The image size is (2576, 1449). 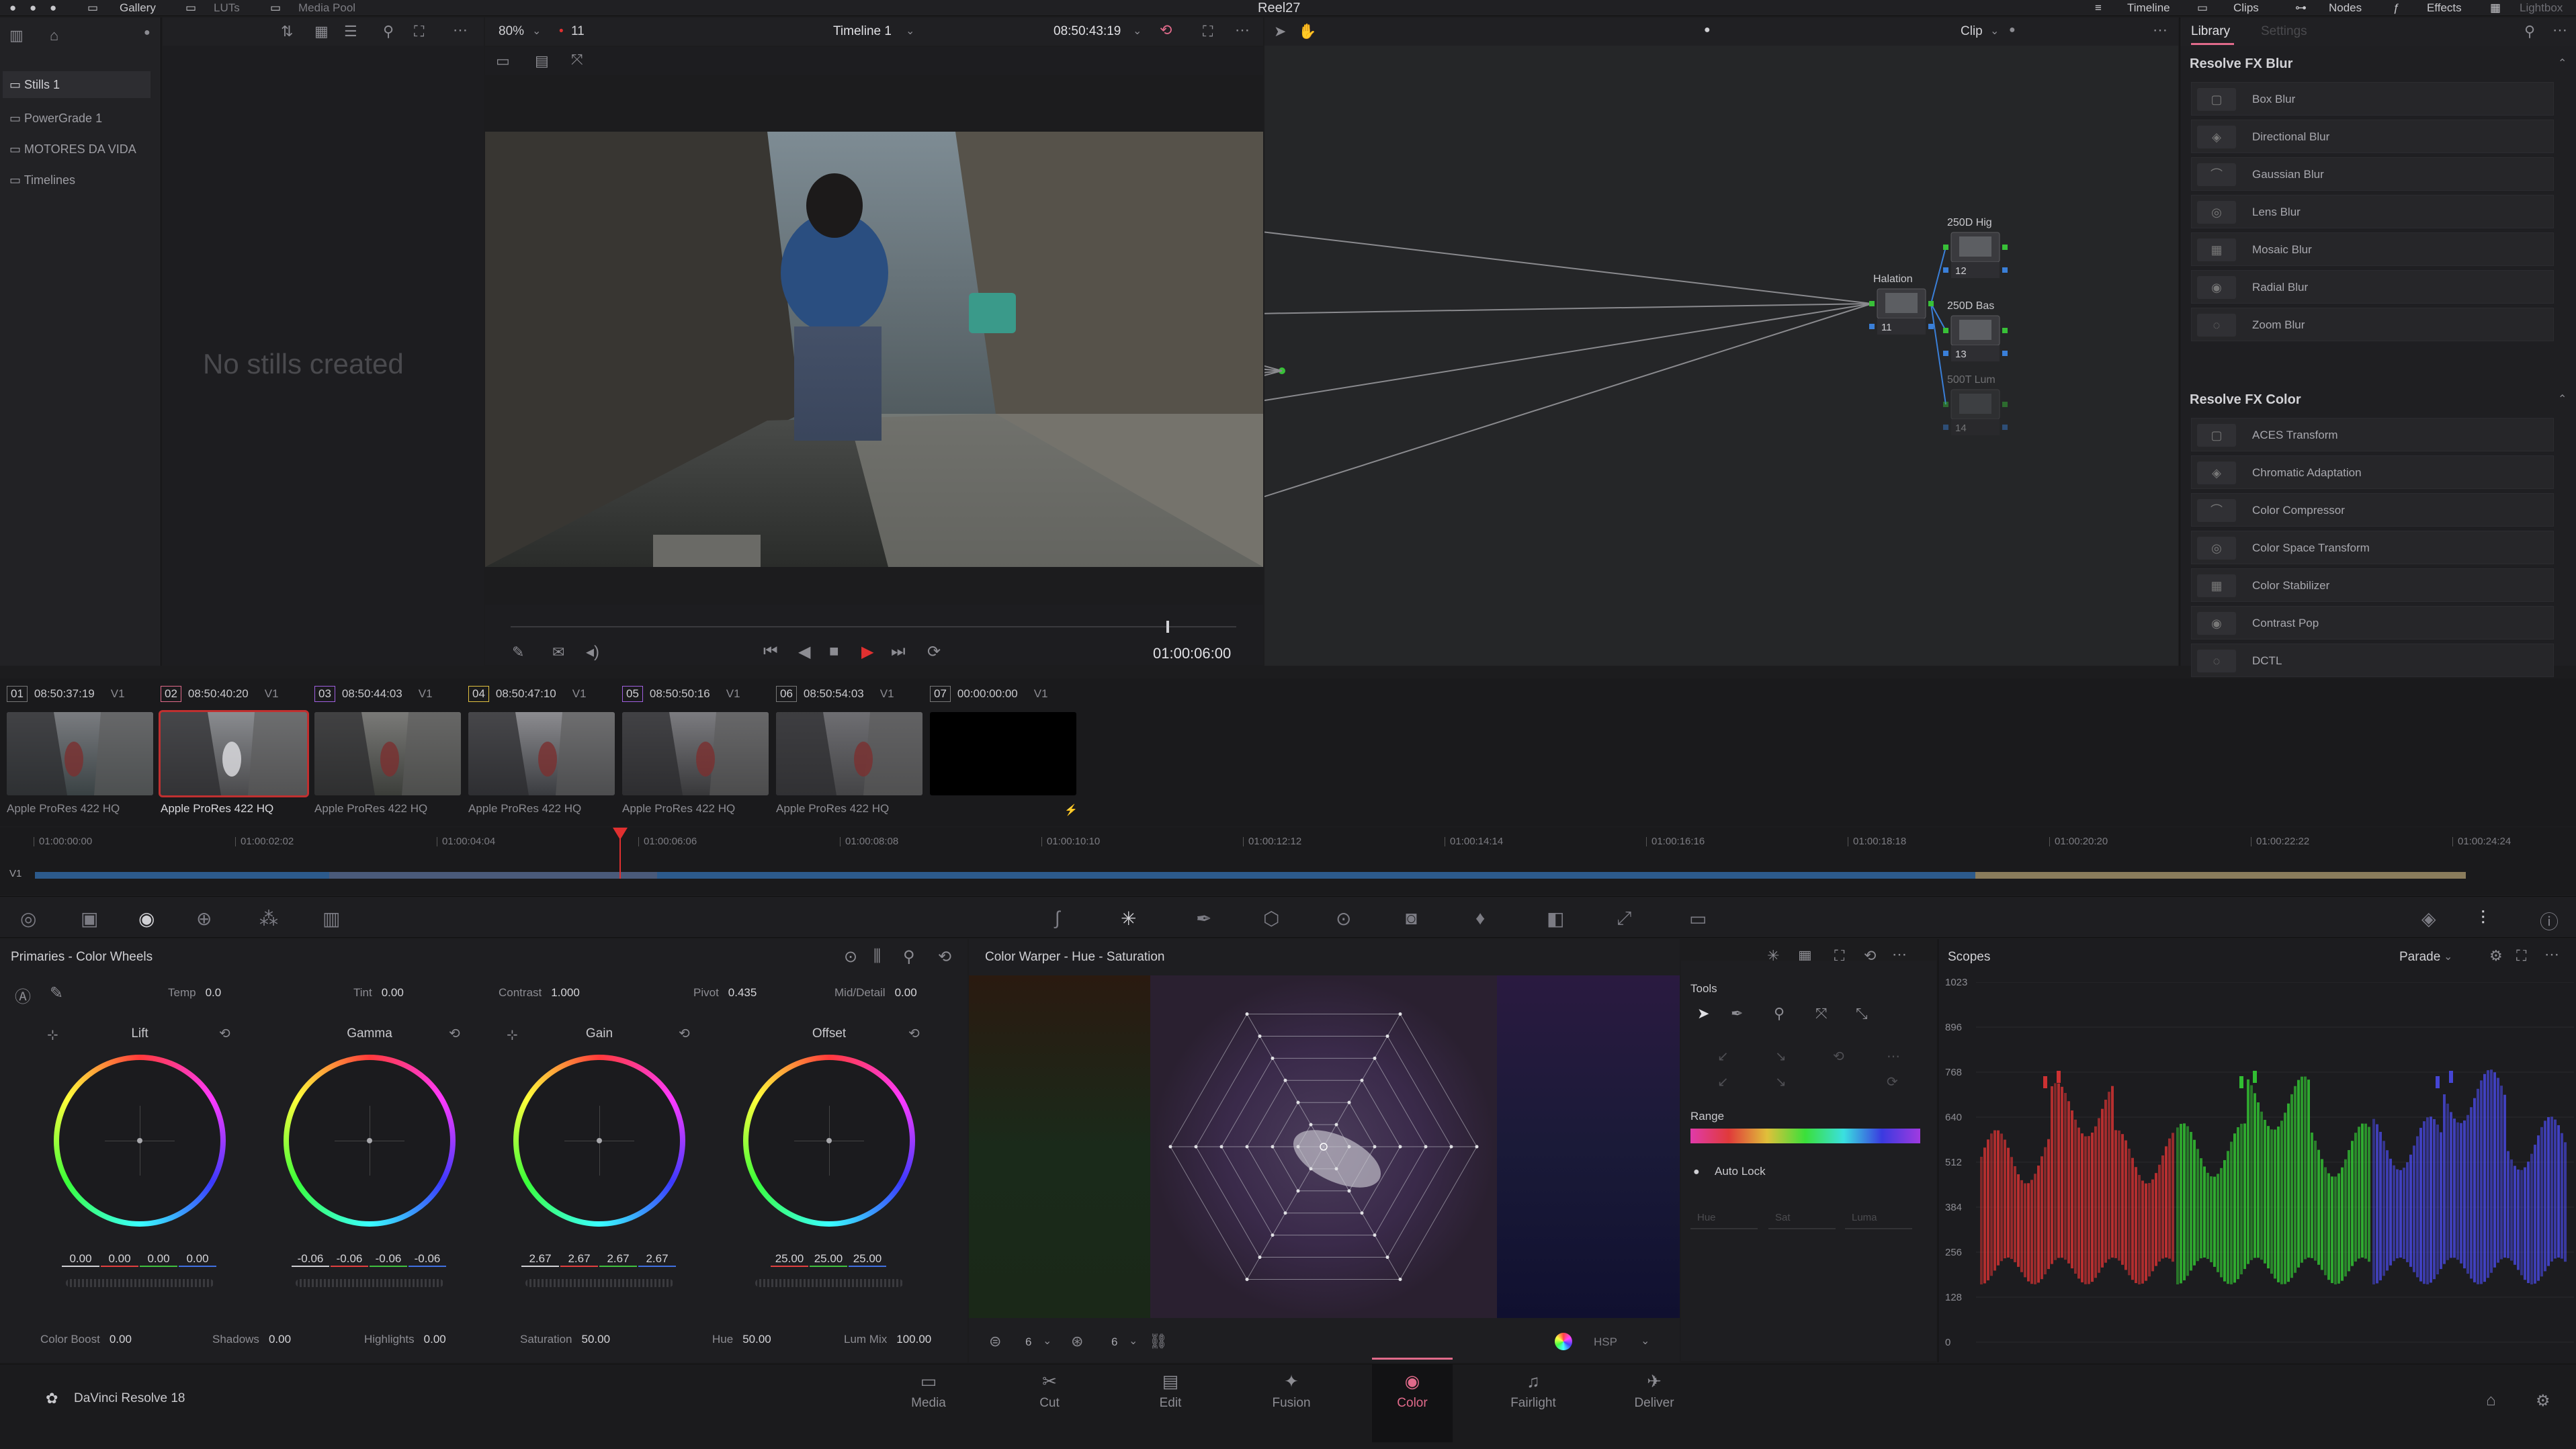 I want to click on window-close-icon: ●, so click(x=12, y=8).